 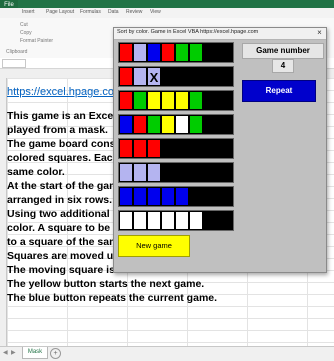 What do you see at coordinates (35, 353) in the screenshot?
I see `sheet-tab-mask: Mask` at bounding box center [35, 353].